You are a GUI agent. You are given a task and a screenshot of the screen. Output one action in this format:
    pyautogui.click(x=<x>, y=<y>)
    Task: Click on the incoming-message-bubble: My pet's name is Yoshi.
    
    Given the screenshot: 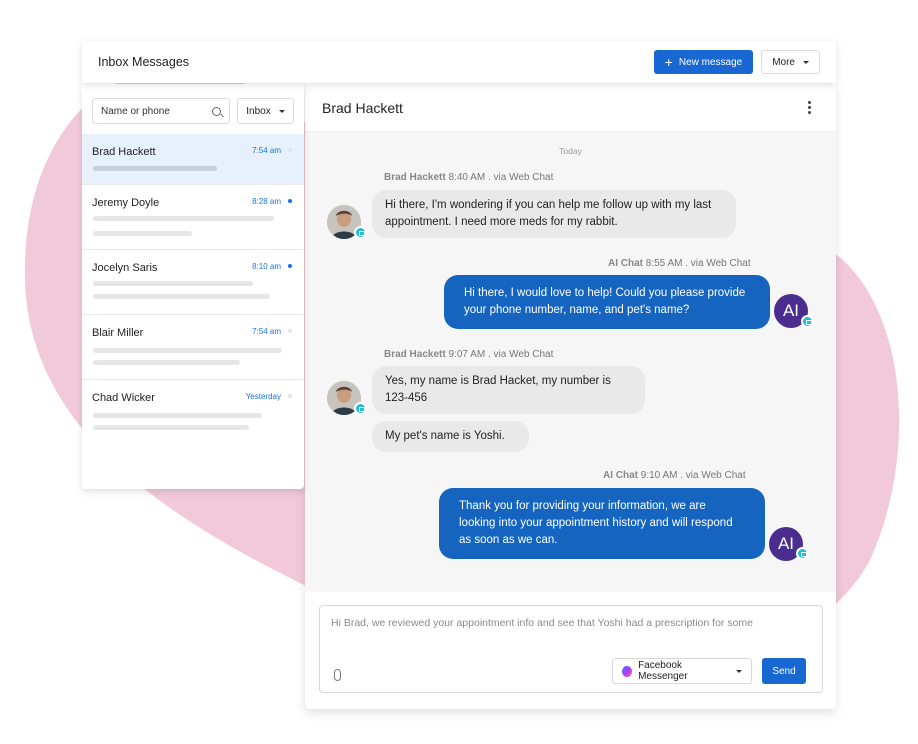 What is the action you would take?
    pyautogui.click(x=450, y=436)
    